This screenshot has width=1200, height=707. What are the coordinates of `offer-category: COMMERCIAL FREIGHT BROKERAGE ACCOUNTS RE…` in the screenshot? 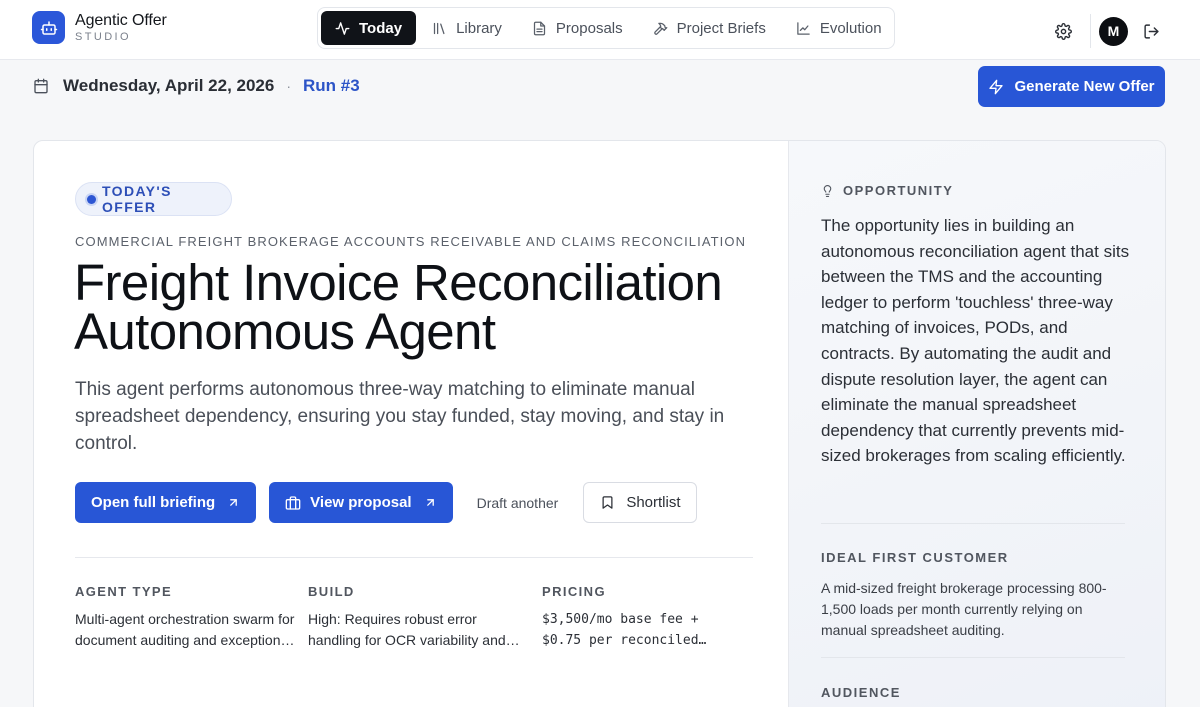 It's located at (411, 241).